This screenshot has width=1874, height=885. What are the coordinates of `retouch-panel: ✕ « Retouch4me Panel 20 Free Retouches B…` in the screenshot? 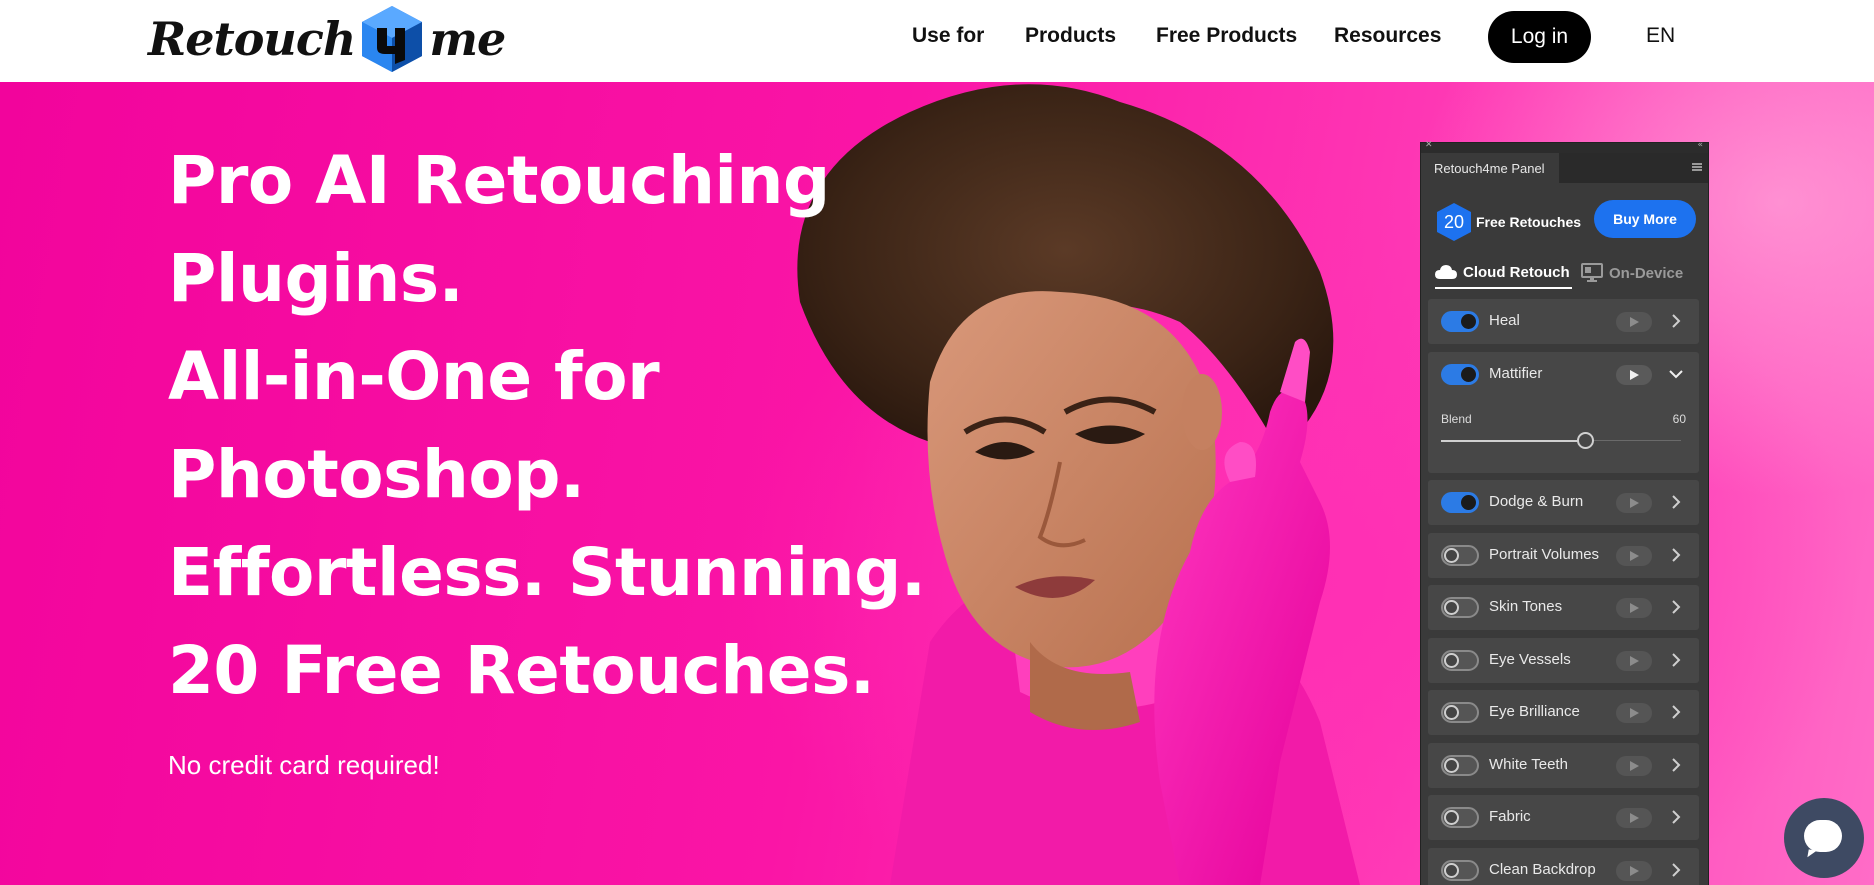 It's located at (1564, 512).